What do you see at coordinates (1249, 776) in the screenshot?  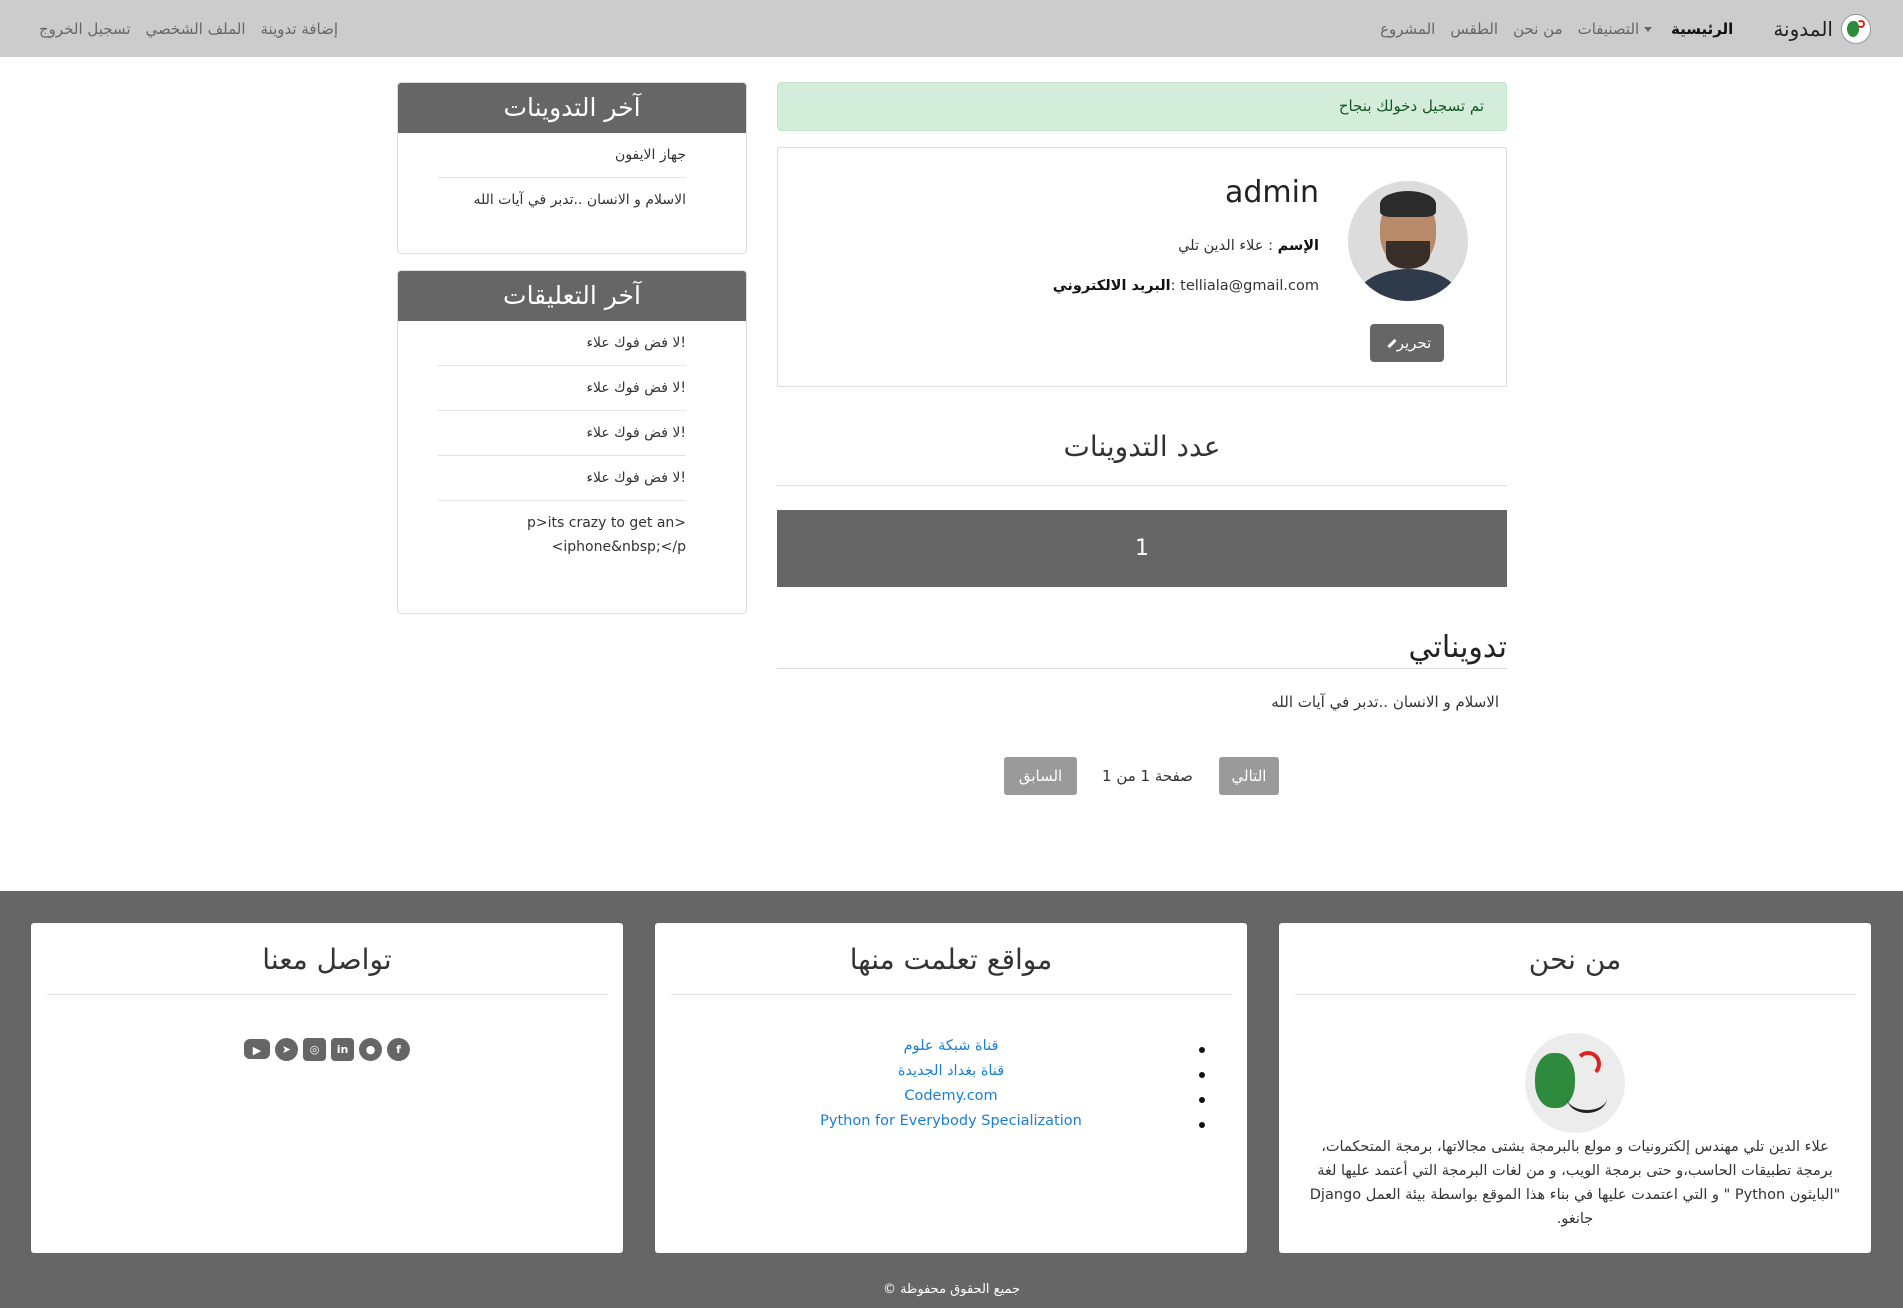 I see `next-page-button: التالي` at bounding box center [1249, 776].